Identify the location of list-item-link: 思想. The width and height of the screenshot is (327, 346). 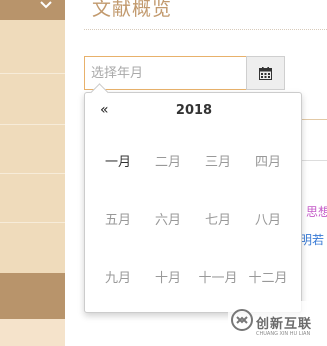
(316, 211).